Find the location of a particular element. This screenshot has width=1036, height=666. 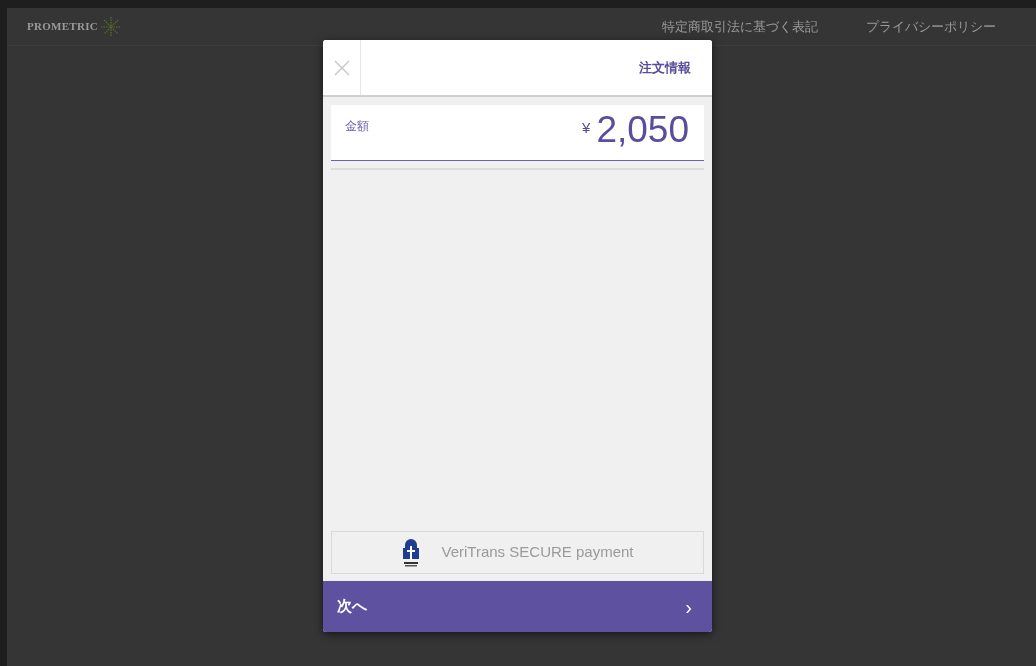

currency-symbol: ¥ is located at coordinates (586, 128).